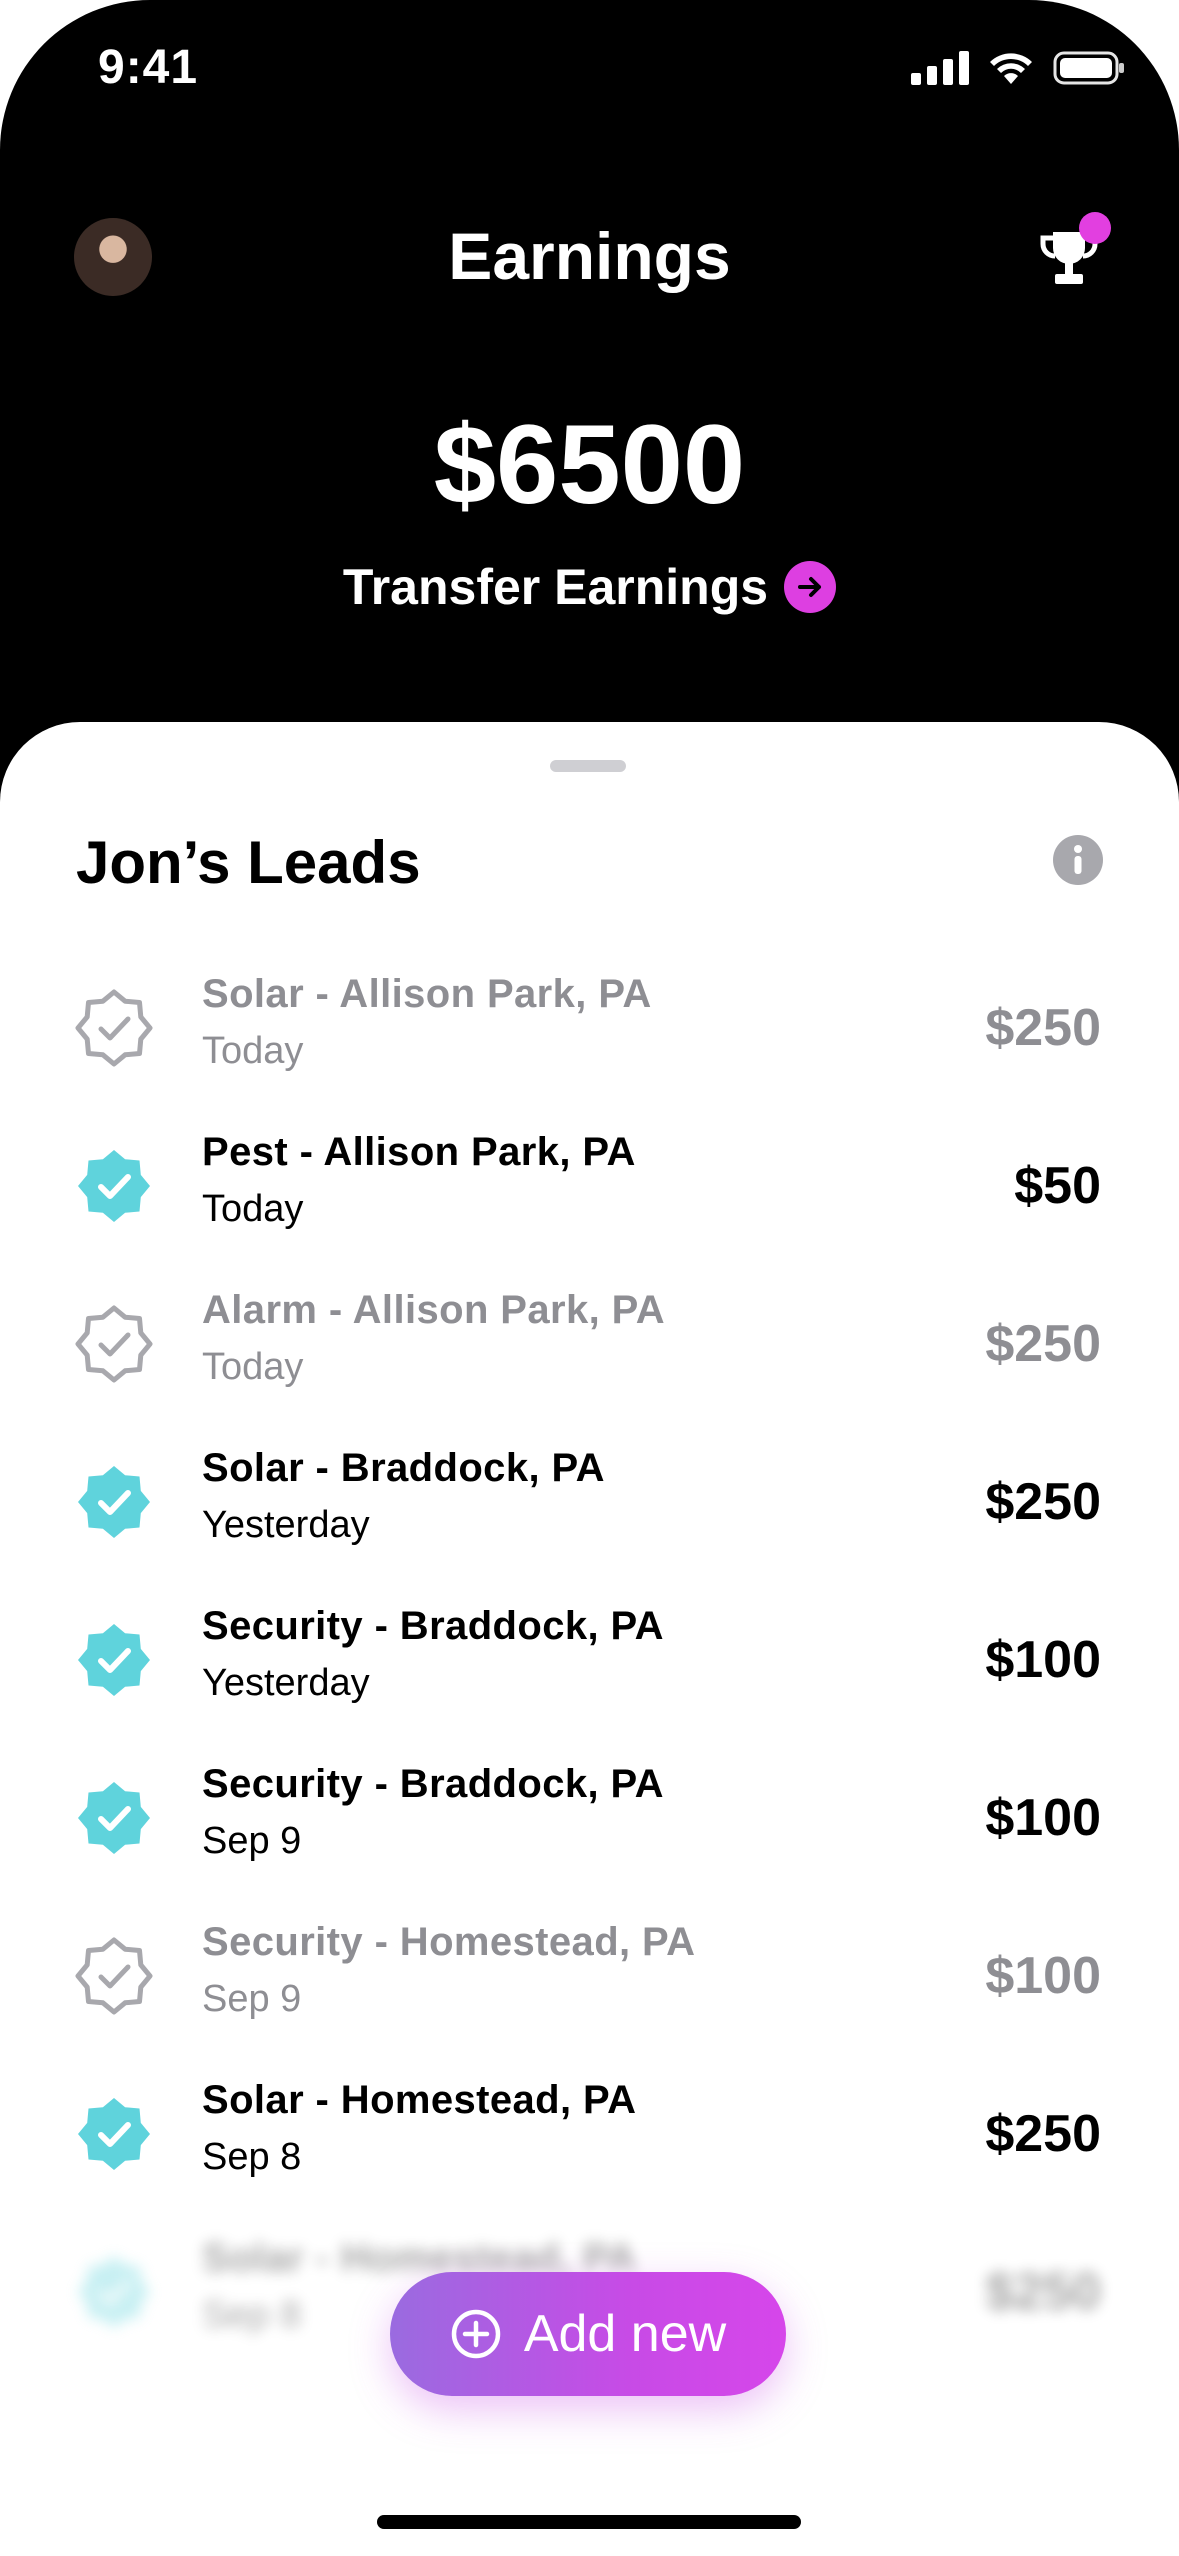 The width and height of the screenshot is (1179, 2556). Describe the element at coordinates (589, 1031) in the screenshot. I see `lead-row: Solar - Allison Park, PA Today $250` at that location.